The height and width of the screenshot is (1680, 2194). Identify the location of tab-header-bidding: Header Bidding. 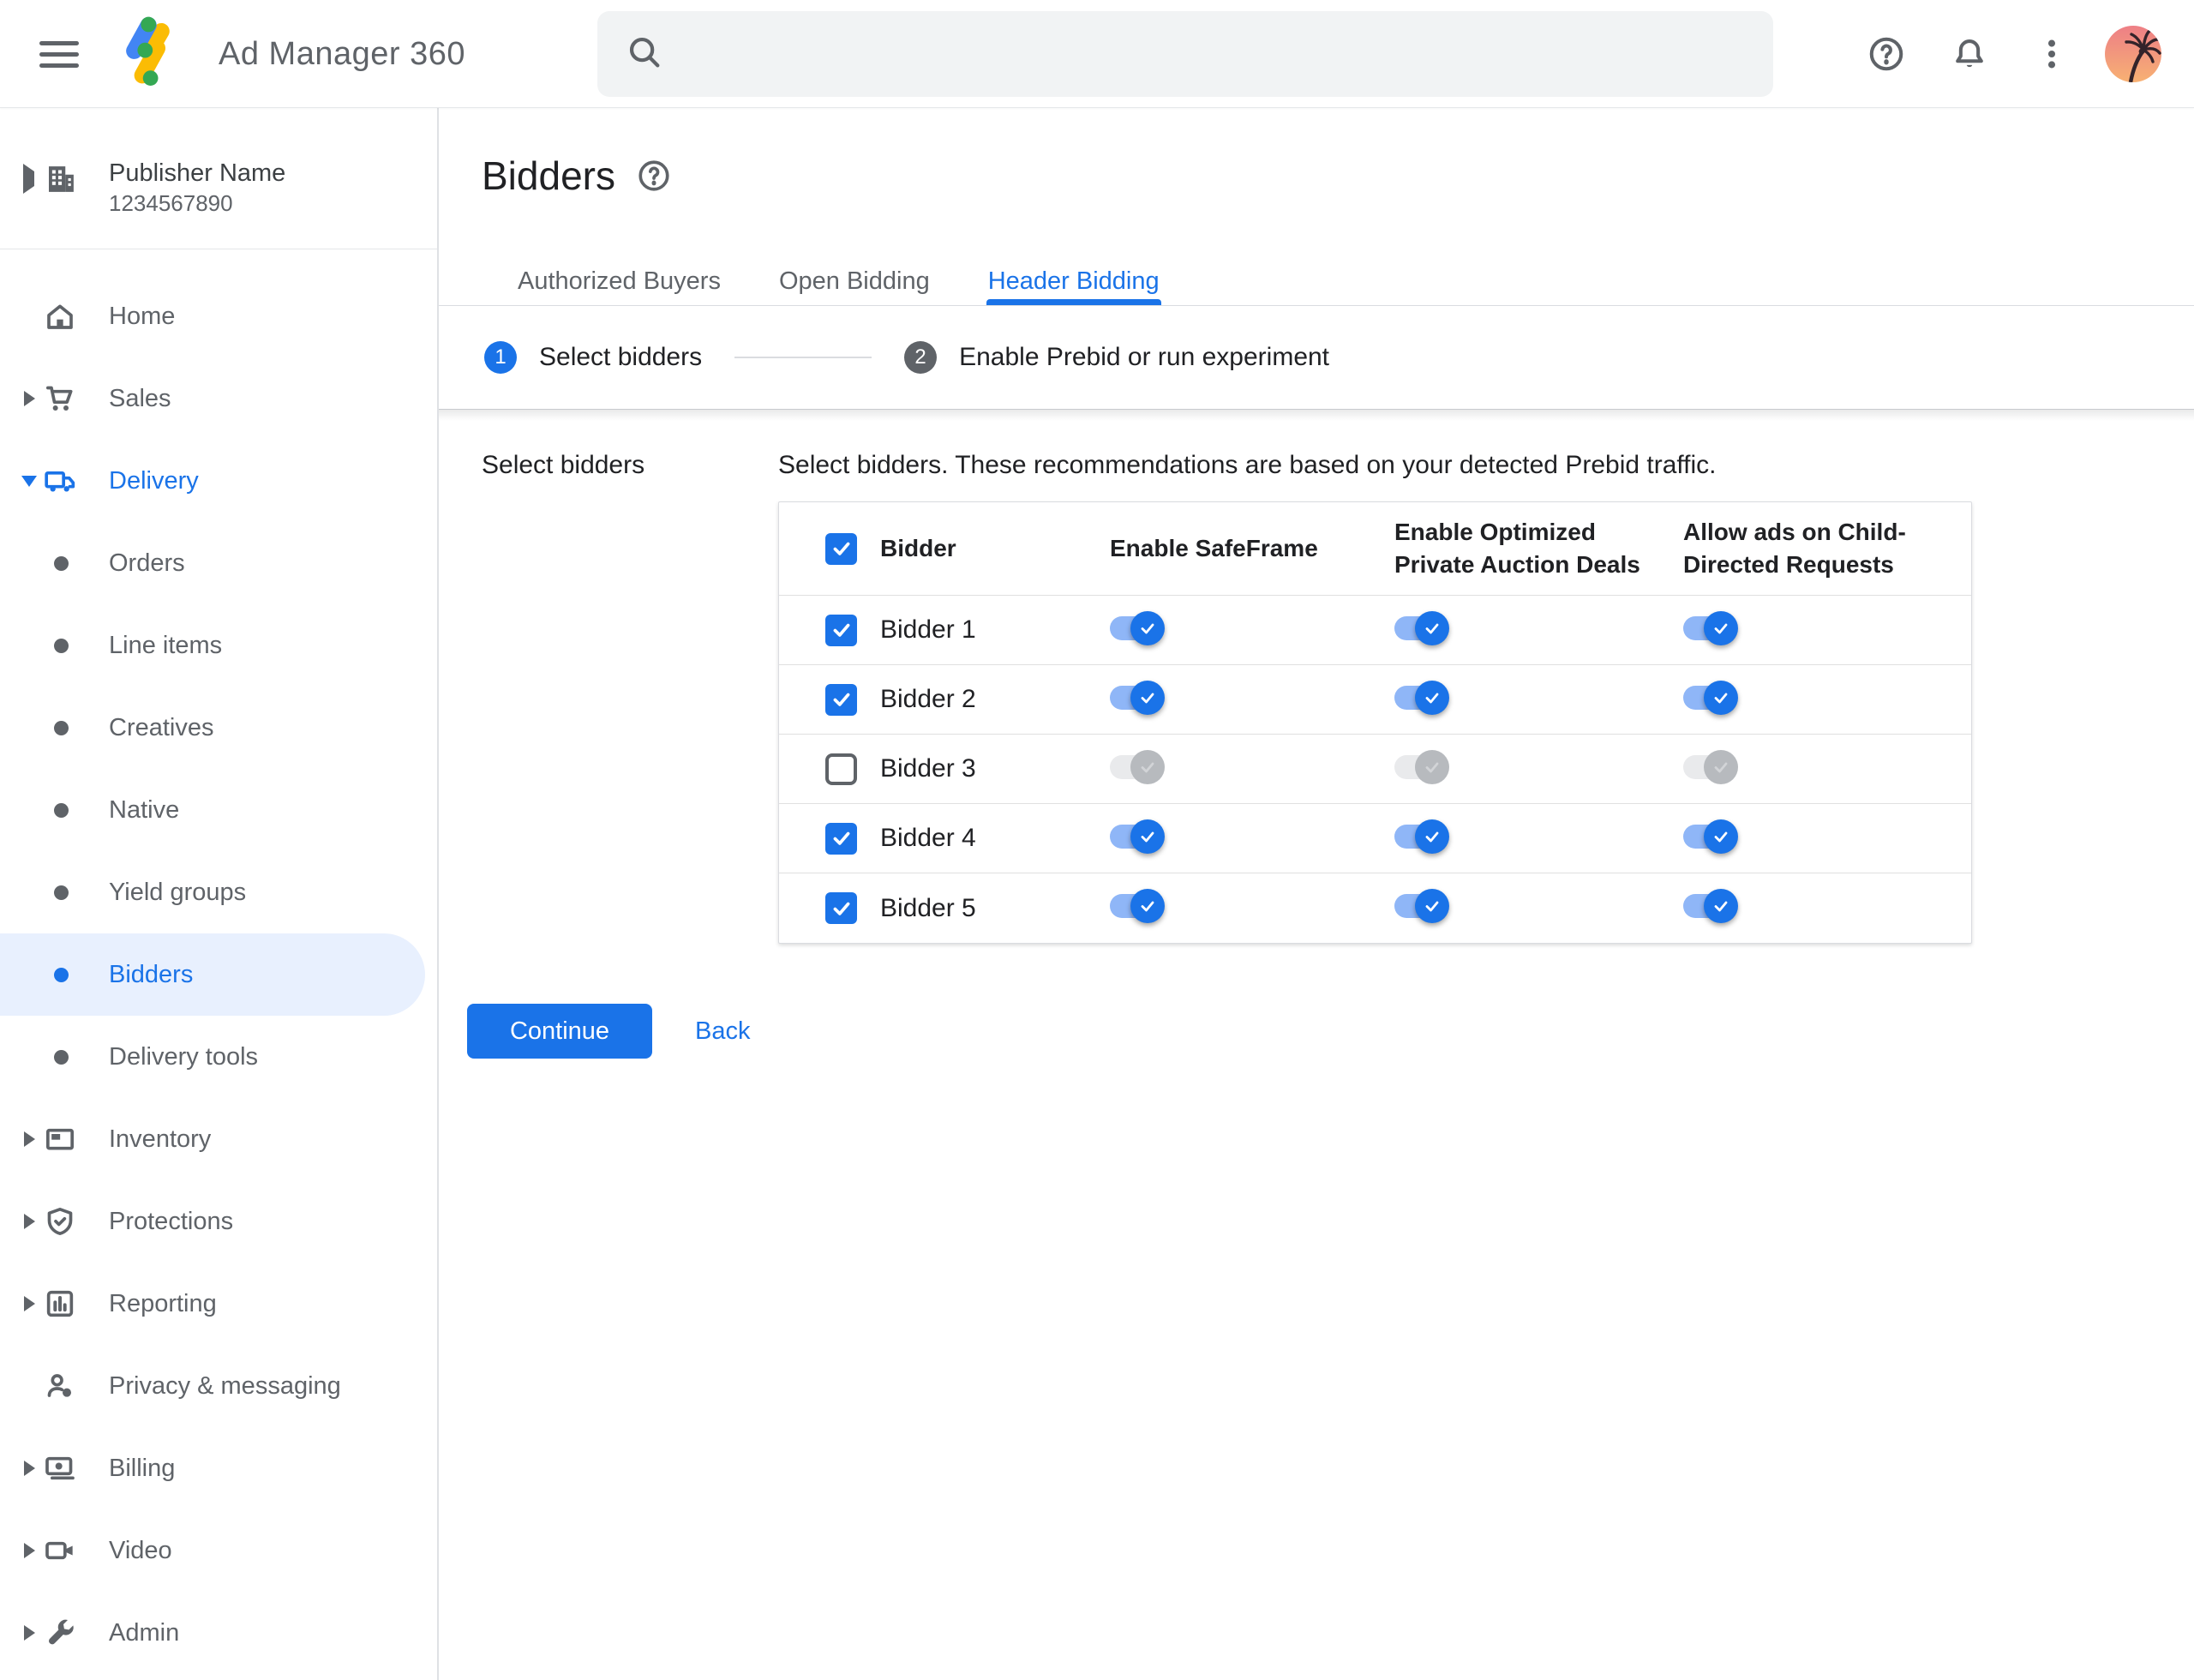
(1073, 281).